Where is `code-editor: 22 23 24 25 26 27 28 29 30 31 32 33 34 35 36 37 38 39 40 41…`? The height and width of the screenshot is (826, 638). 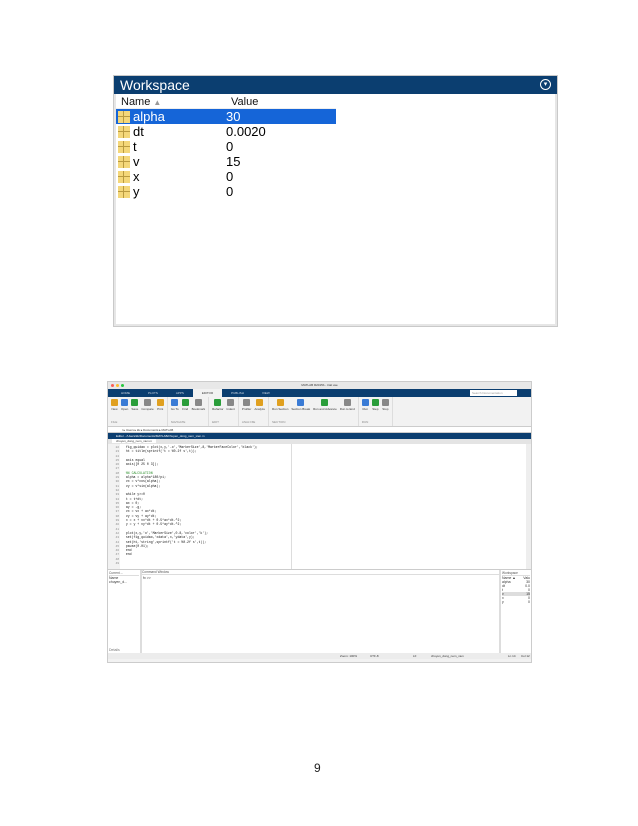 code-editor: 22 23 24 25 26 27 28 29 30 31 32 33 34 35 36 37 38 39 40 41… is located at coordinates (319, 506).